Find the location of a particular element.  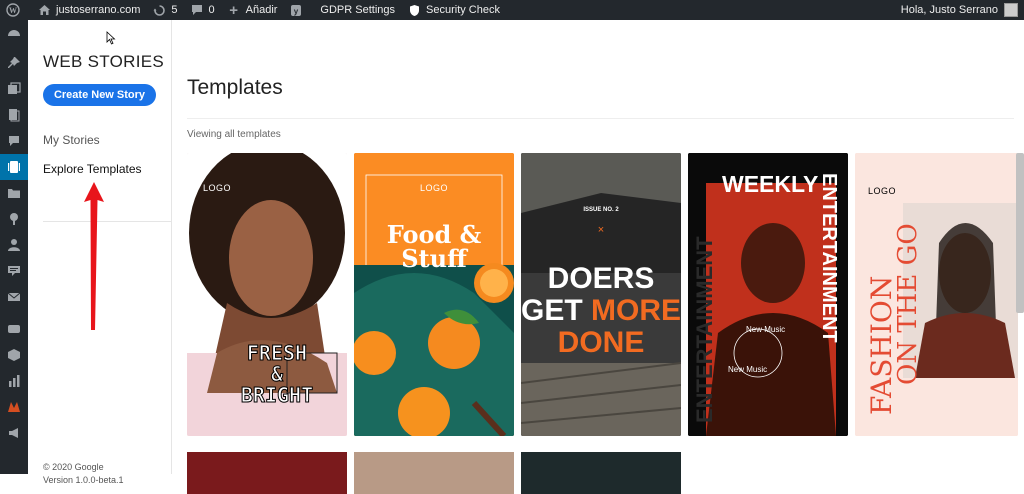

menu-comments is located at coordinates (14, 141).